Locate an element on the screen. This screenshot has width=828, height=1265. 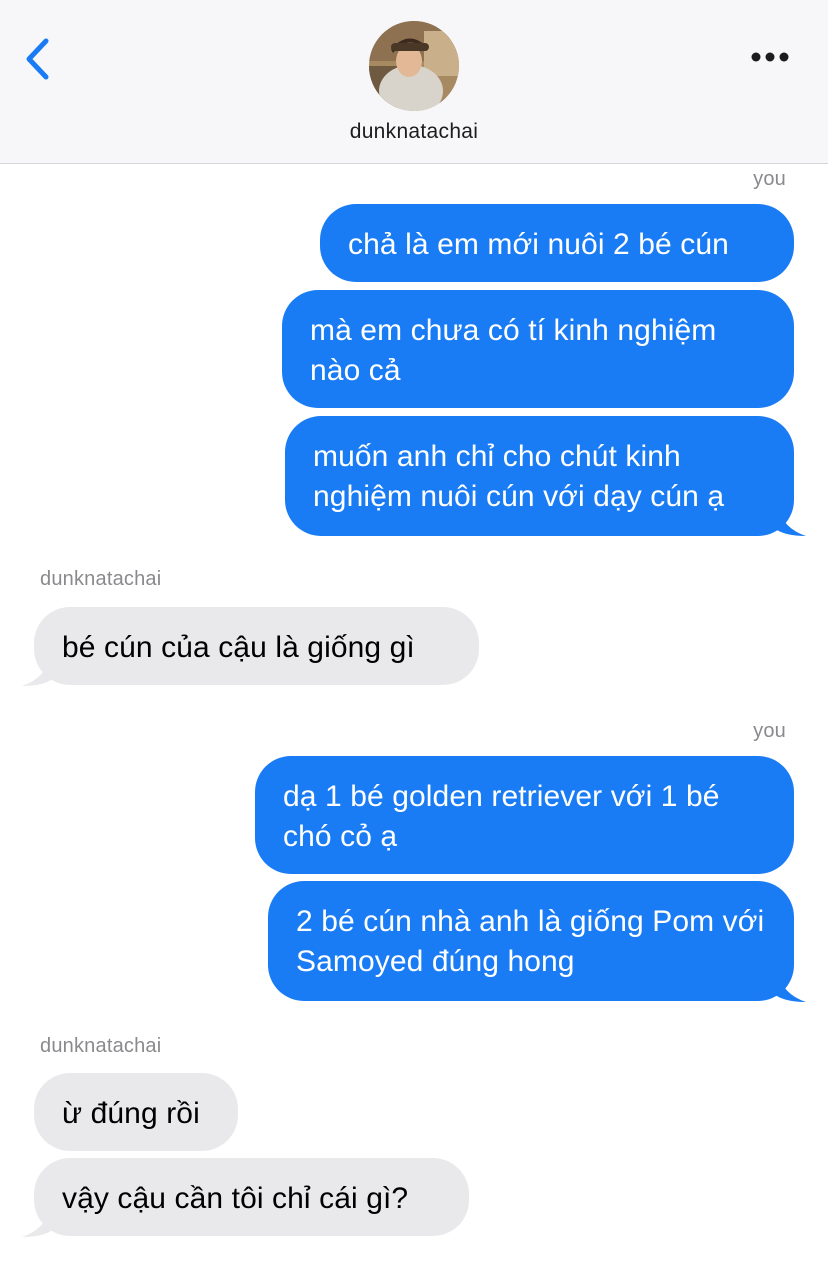
message-bubble-incoming: ừ đúng rồi is located at coordinates (136, 1112).